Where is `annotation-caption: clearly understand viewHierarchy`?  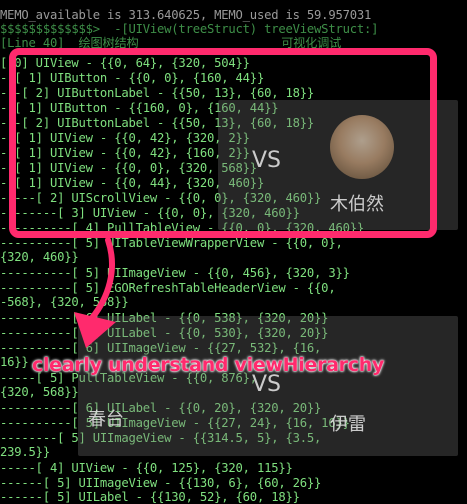 annotation-caption: clearly understand viewHierarchy is located at coordinates (208, 365).